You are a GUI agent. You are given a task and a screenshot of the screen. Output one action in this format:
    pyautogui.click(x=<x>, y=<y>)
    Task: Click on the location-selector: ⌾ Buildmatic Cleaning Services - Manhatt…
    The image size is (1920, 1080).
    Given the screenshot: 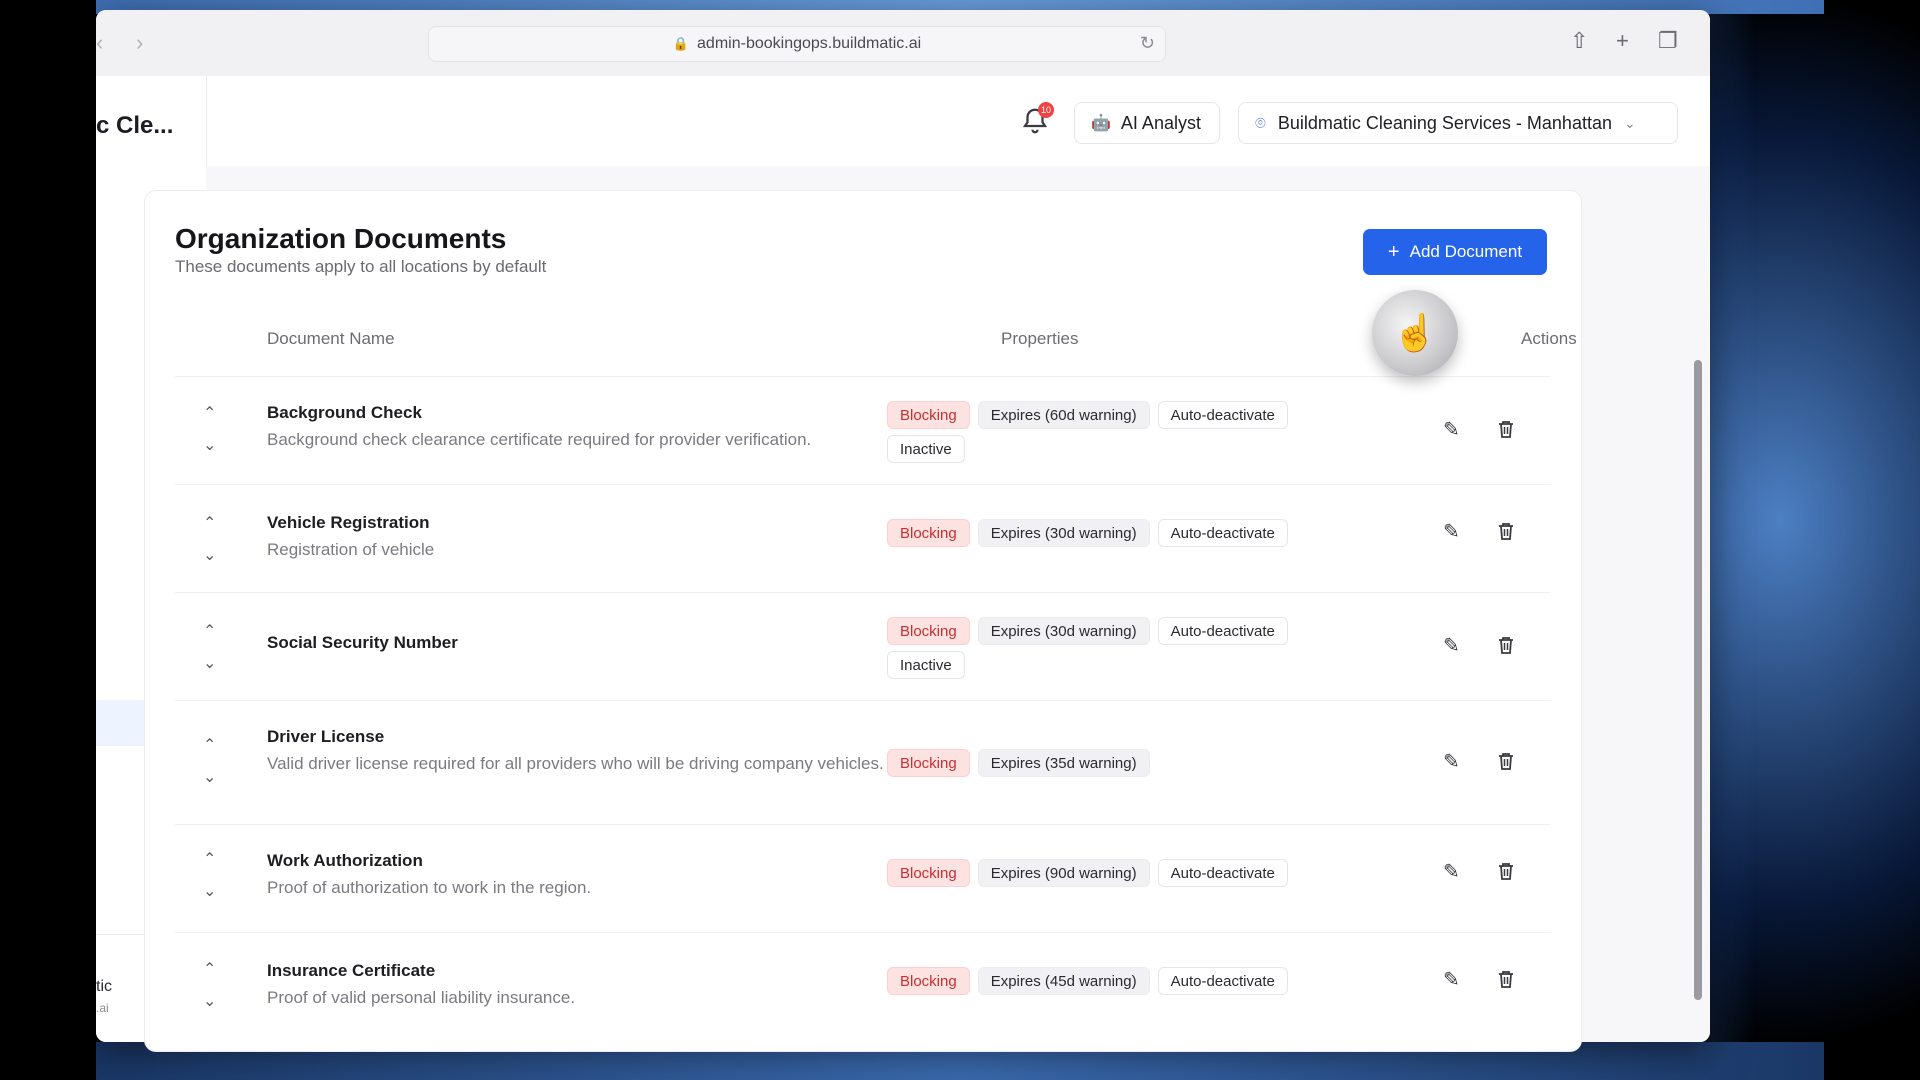 What is the action you would take?
    pyautogui.click(x=1458, y=123)
    